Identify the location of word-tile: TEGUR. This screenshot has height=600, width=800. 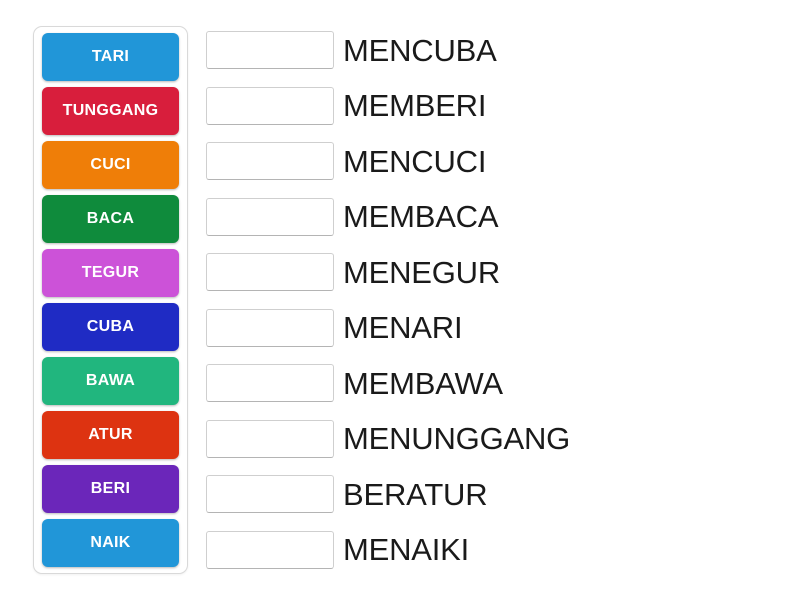
(110, 273).